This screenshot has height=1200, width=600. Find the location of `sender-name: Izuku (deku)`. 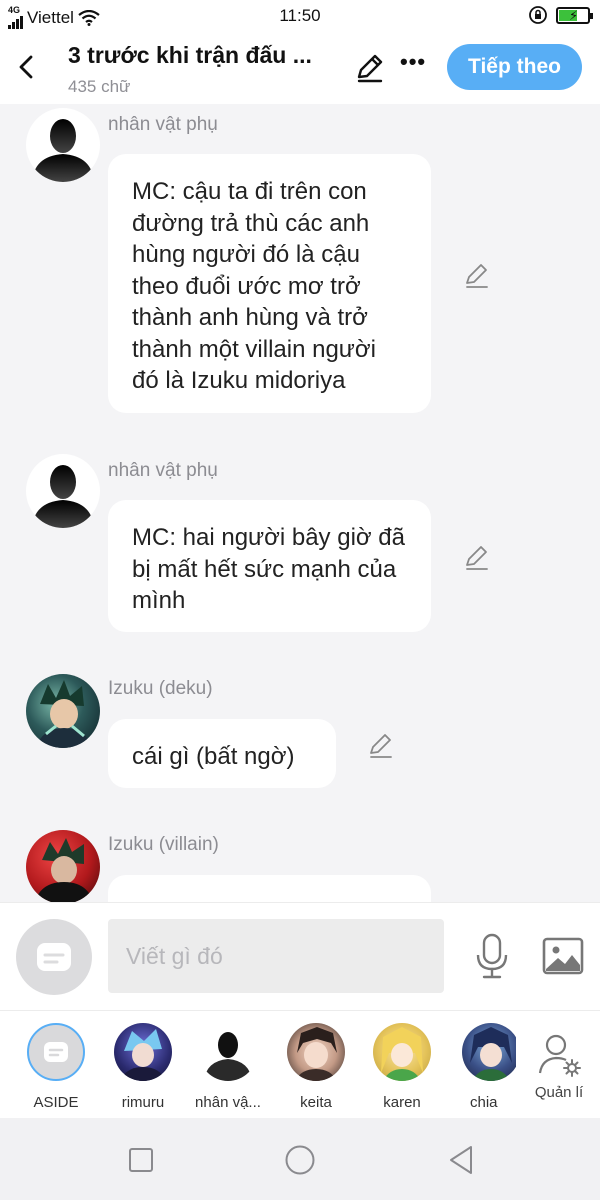

sender-name: Izuku (deku) is located at coordinates (160, 688).